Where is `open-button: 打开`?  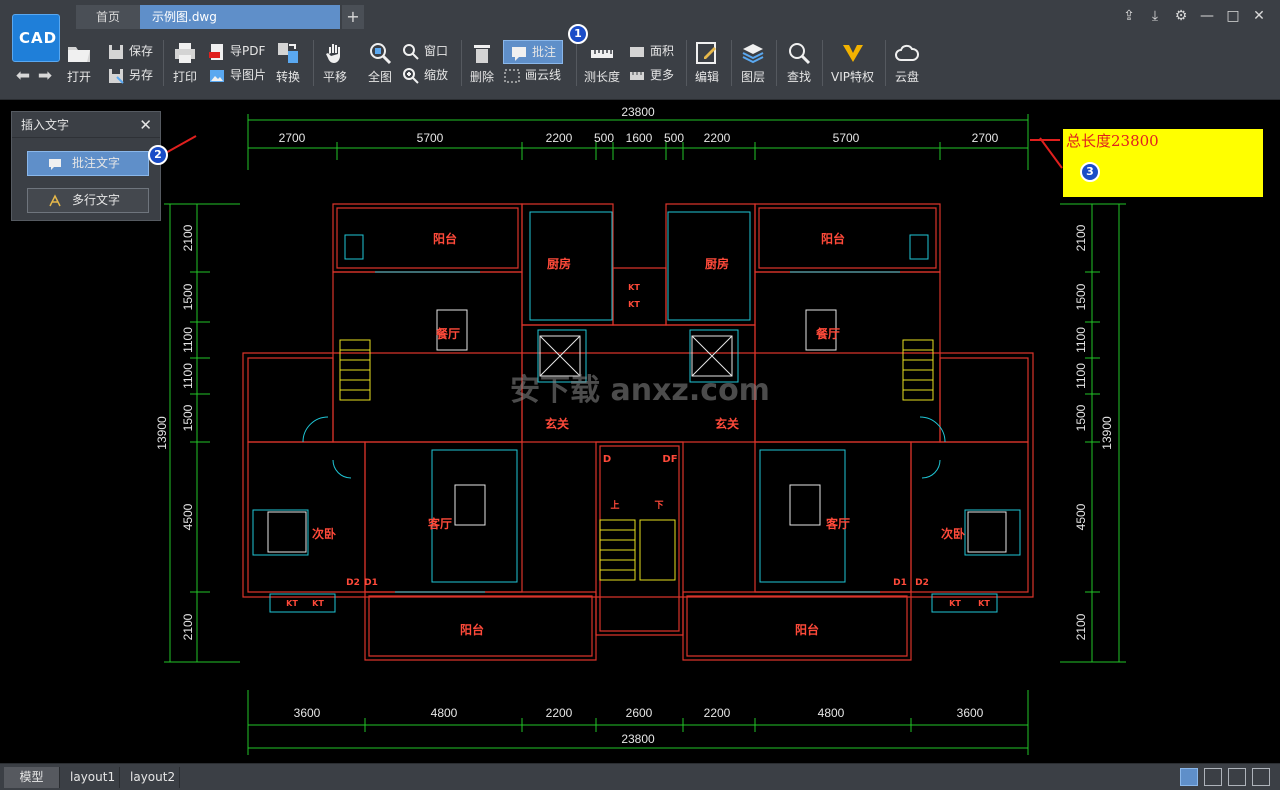
open-button: 打开 is located at coordinates (79, 62).